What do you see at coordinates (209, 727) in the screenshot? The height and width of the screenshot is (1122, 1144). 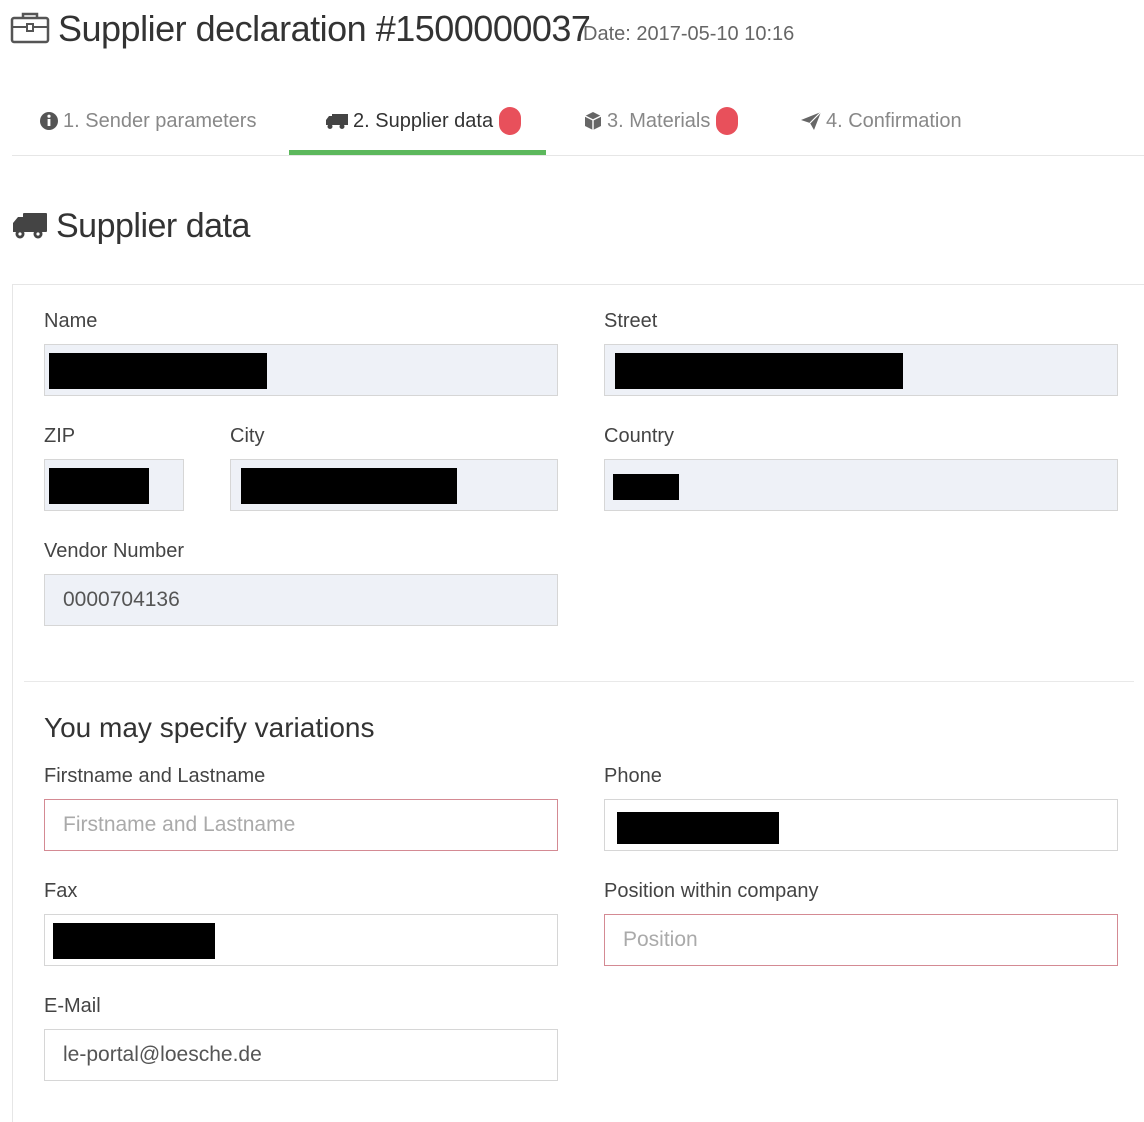 I see `variations-heading: You may specify variations` at bounding box center [209, 727].